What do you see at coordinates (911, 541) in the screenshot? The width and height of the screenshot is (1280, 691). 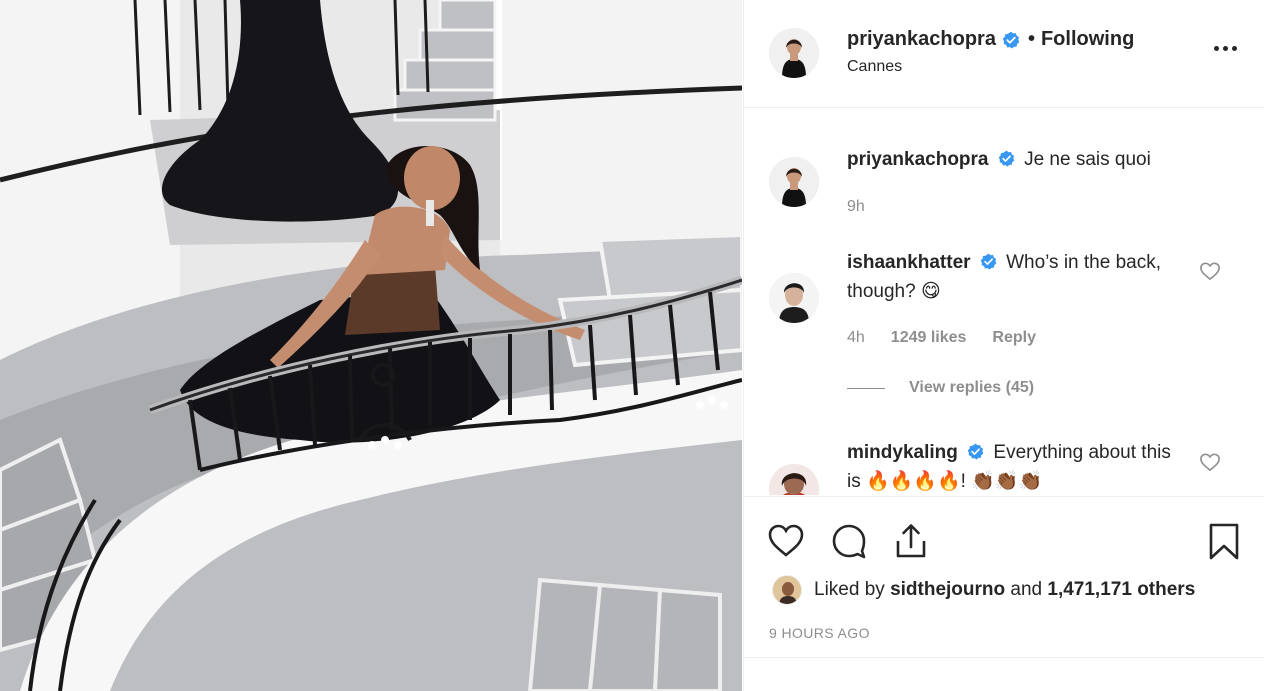 I see `share-icon` at bounding box center [911, 541].